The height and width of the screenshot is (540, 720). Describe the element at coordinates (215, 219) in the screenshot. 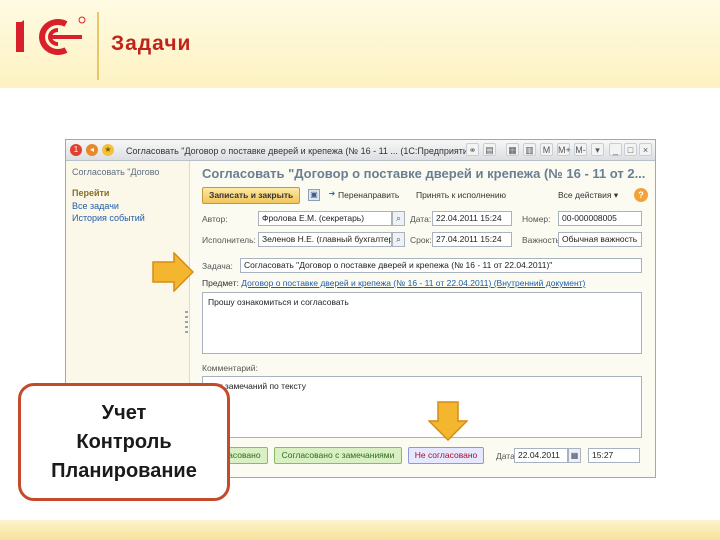

I see `author-label: Автор:` at that location.